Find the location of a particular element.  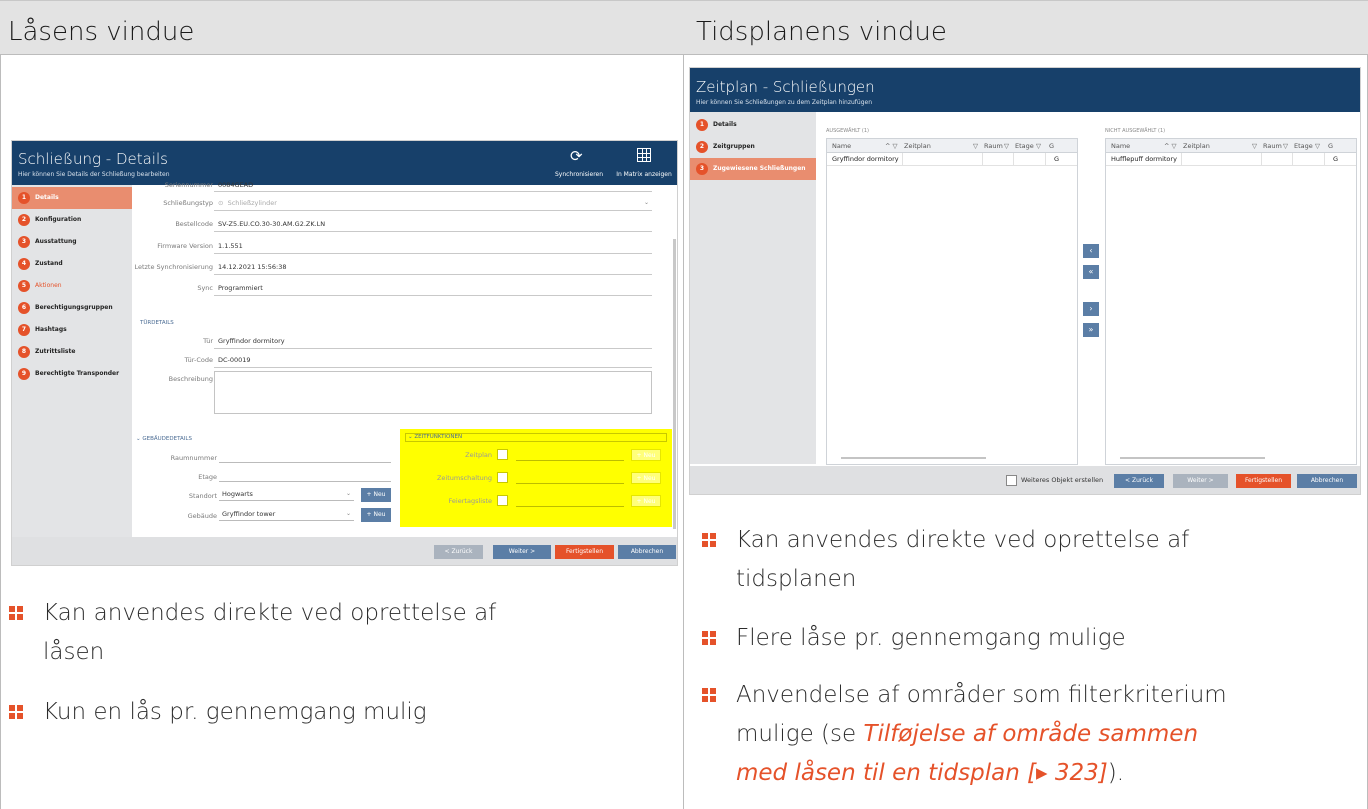

time-switch-select is located at coordinates (570, 478).